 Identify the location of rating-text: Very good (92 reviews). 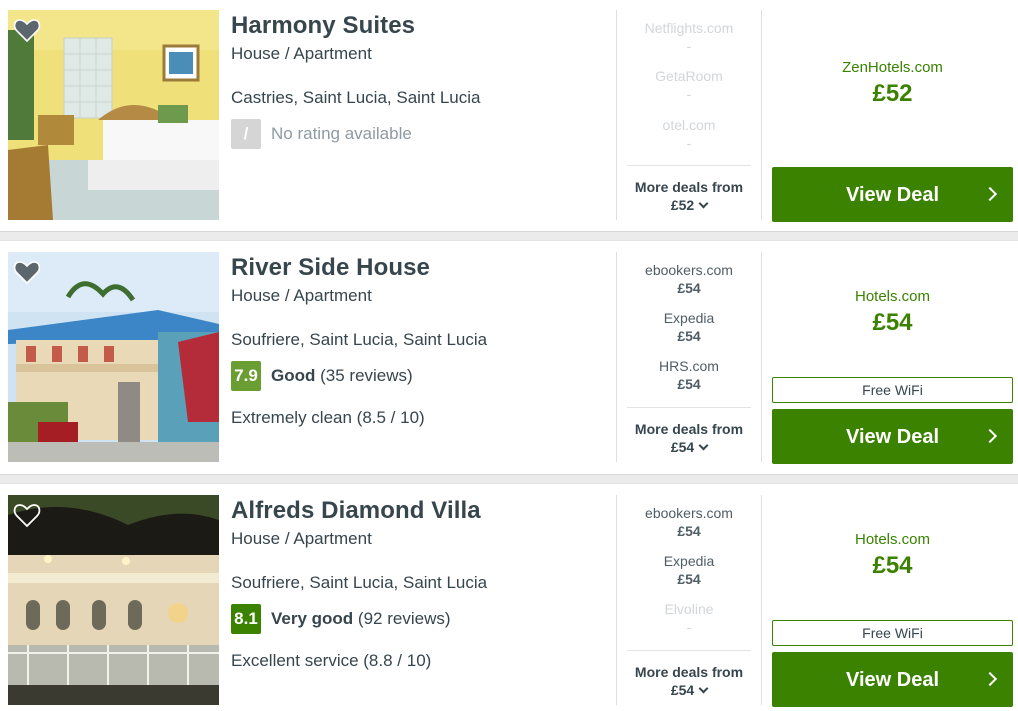
(361, 619).